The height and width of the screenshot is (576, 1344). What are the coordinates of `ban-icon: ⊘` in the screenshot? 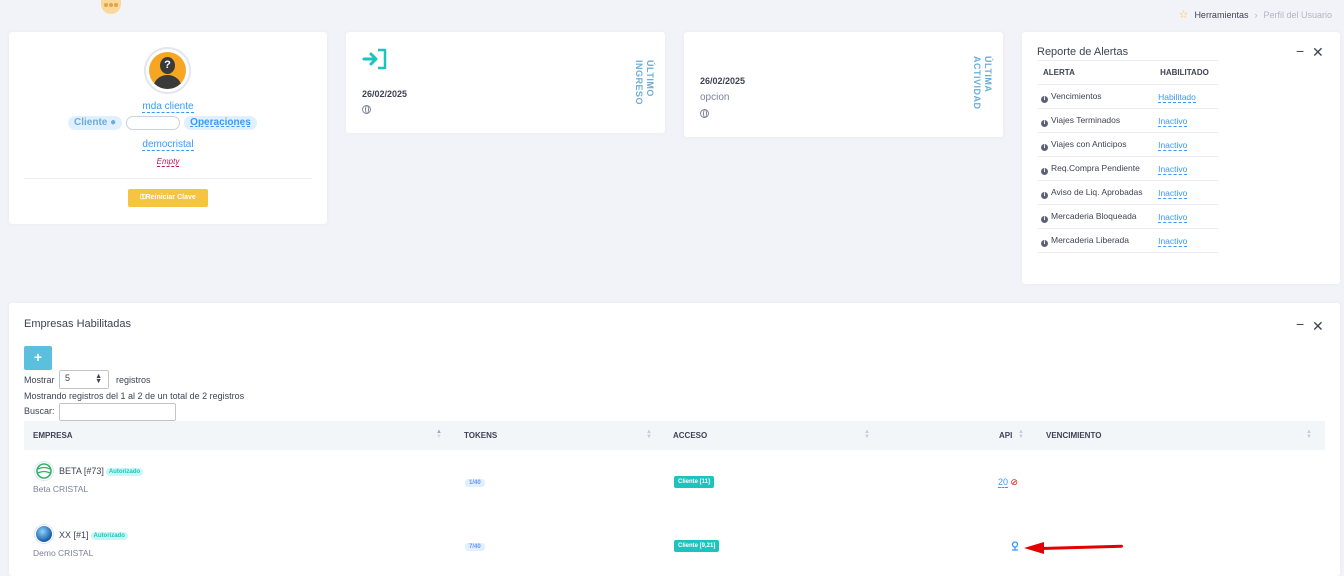 It's located at (1015, 482).